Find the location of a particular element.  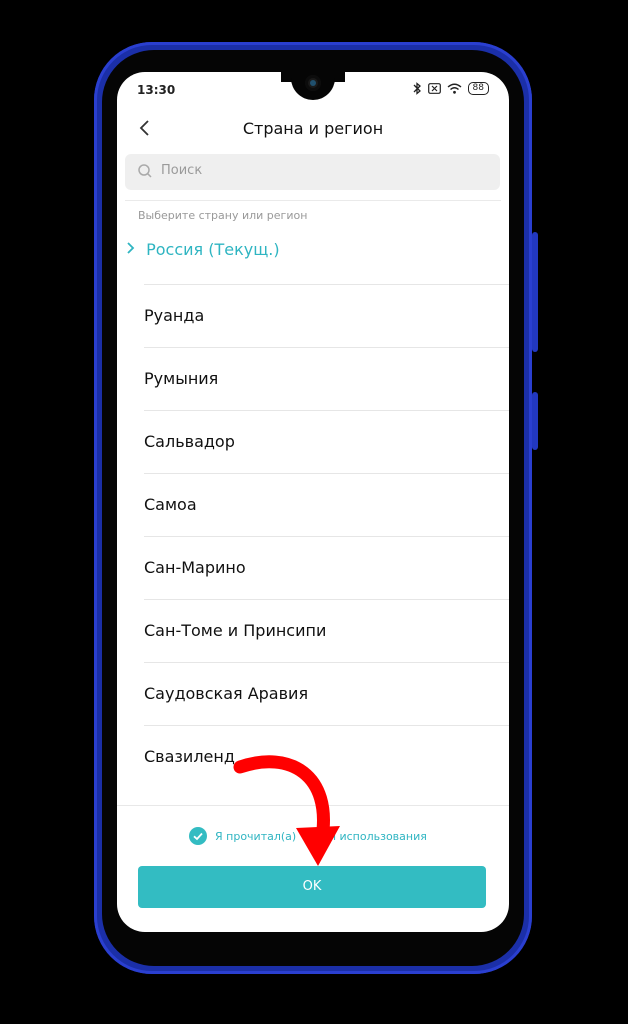

country-label: Румыния is located at coordinates (181, 378).